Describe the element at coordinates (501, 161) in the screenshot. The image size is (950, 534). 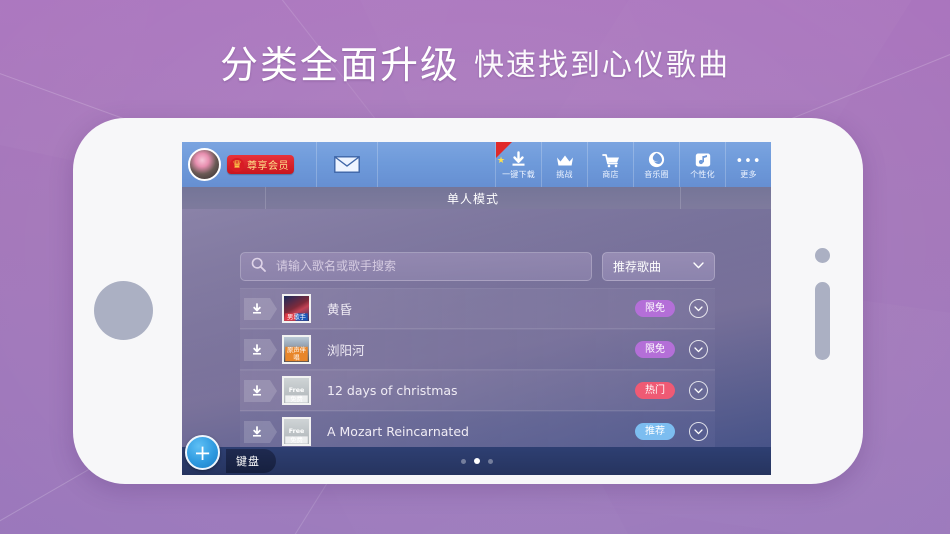
I see `star-icon: ★` at that location.